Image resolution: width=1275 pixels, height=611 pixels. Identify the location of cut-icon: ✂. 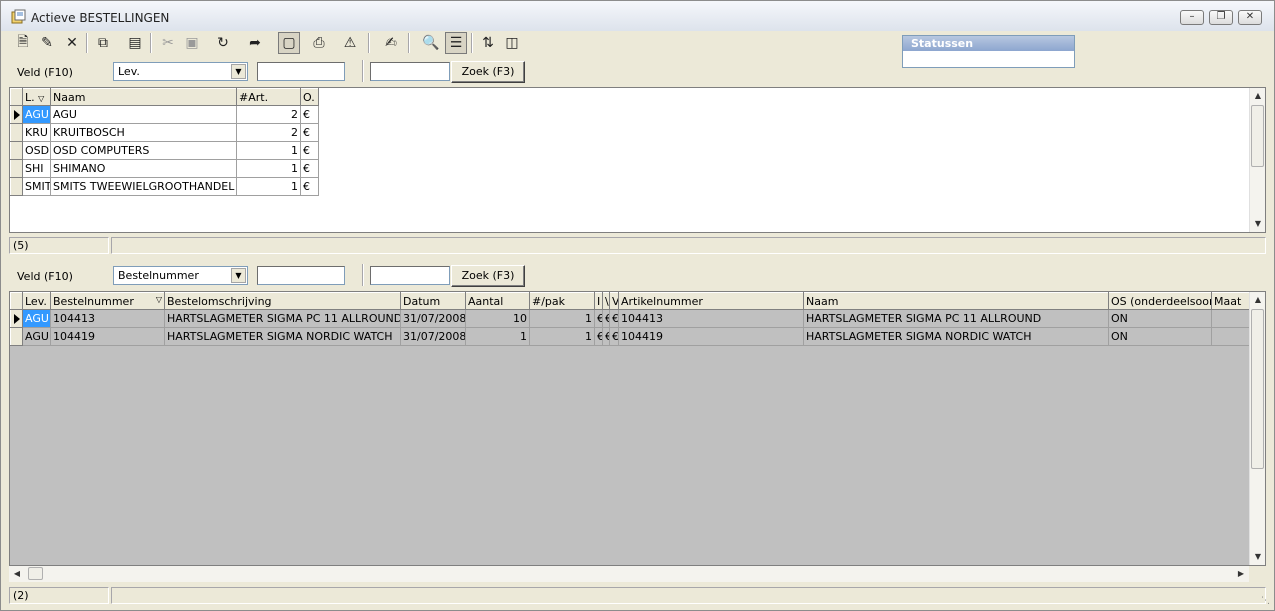
(168, 43).